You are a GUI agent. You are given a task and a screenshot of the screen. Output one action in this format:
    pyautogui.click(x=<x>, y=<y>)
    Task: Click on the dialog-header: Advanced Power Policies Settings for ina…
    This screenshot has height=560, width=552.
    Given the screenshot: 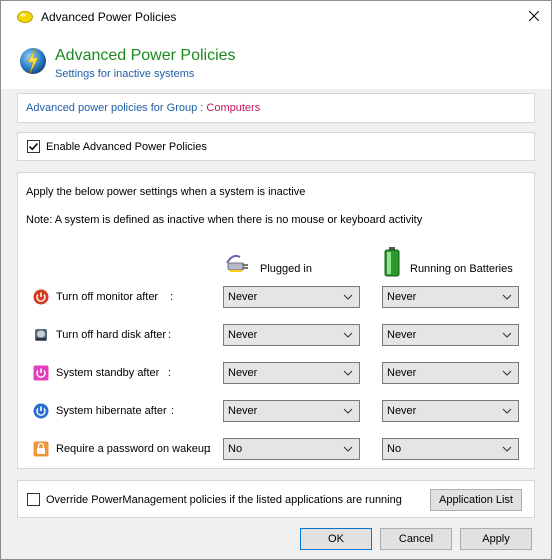 What is the action you would take?
    pyautogui.click(x=276, y=61)
    